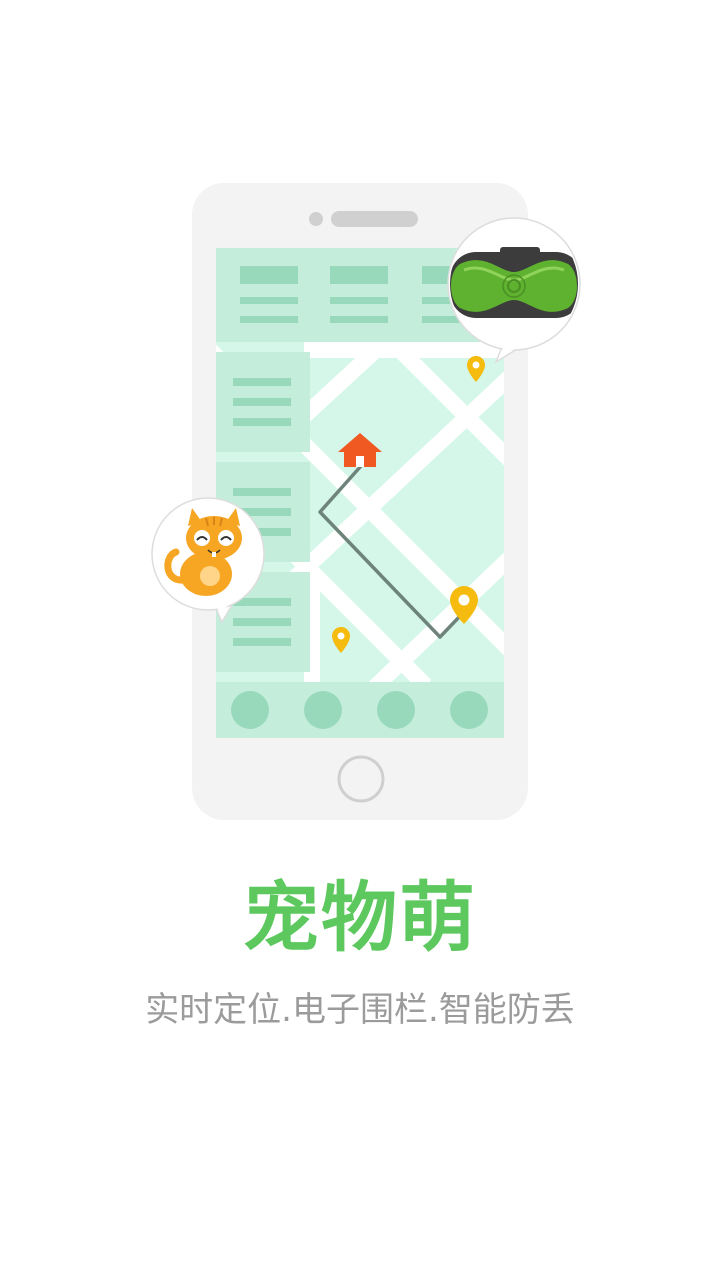 Image resolution: width=720 pixels, height=1280 pixels. I want to click on gps-tracker-device-icon, so click(514, 282).